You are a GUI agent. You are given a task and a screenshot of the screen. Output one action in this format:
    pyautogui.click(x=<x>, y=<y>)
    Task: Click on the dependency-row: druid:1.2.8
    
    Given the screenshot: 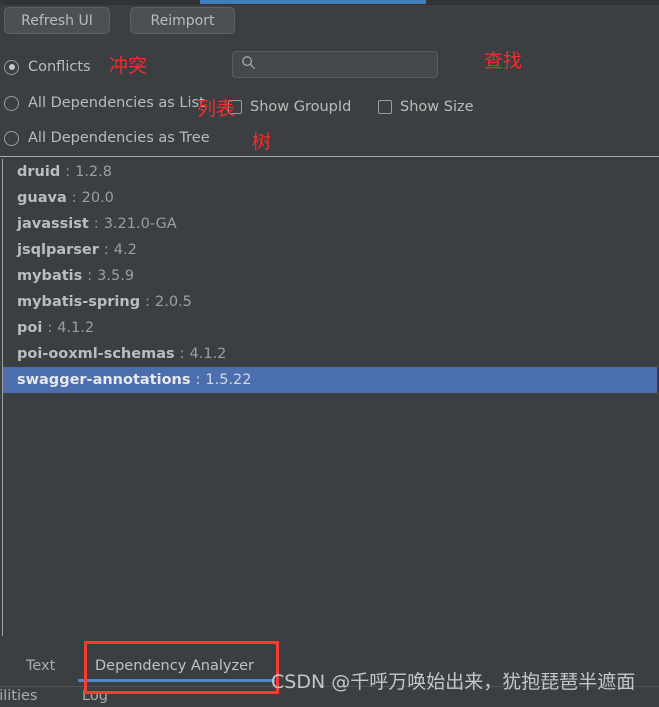 What is the action you would take?
    pyautogui.click(x=330, y=172)
    